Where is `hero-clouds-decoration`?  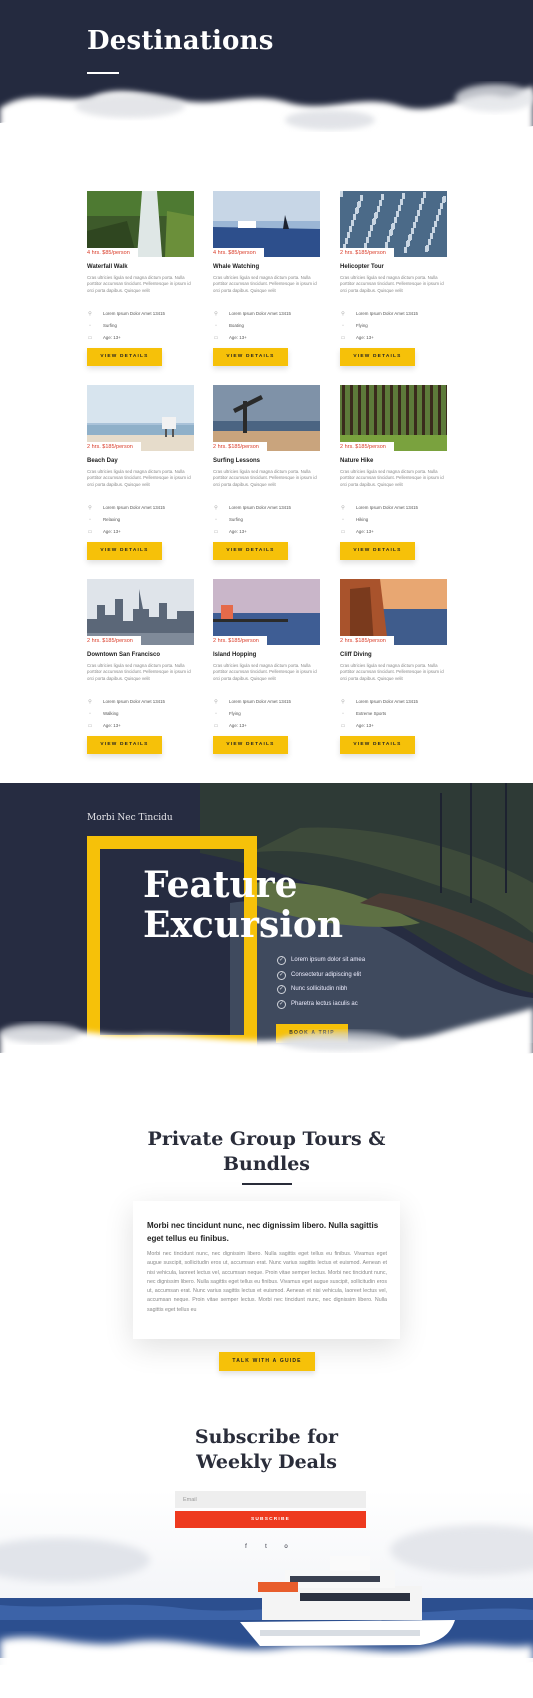 hero-clouds-decoration is located at coordinates (266, 126).